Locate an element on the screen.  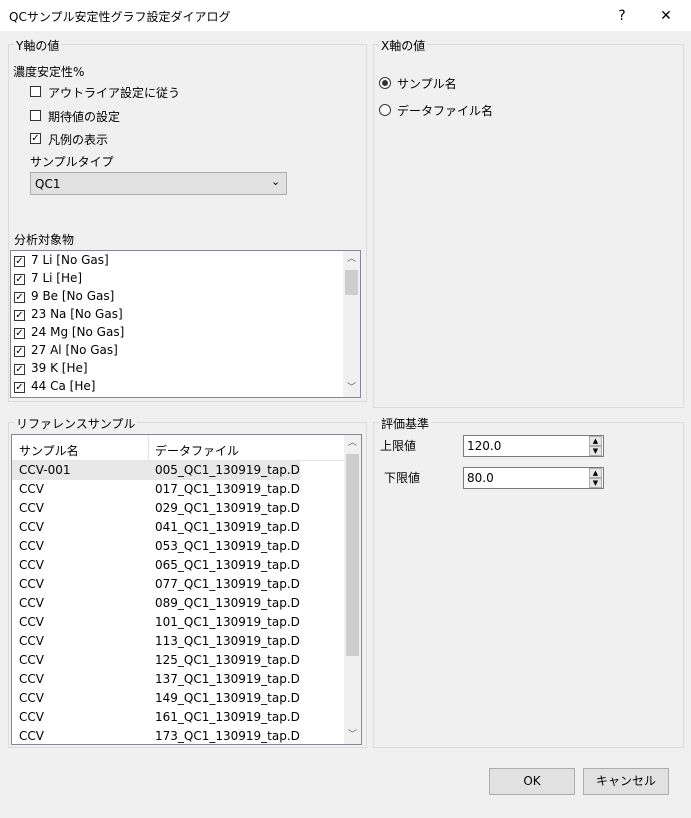
criteria-group-label: 評価基準 is located at coordinates (405, 423).